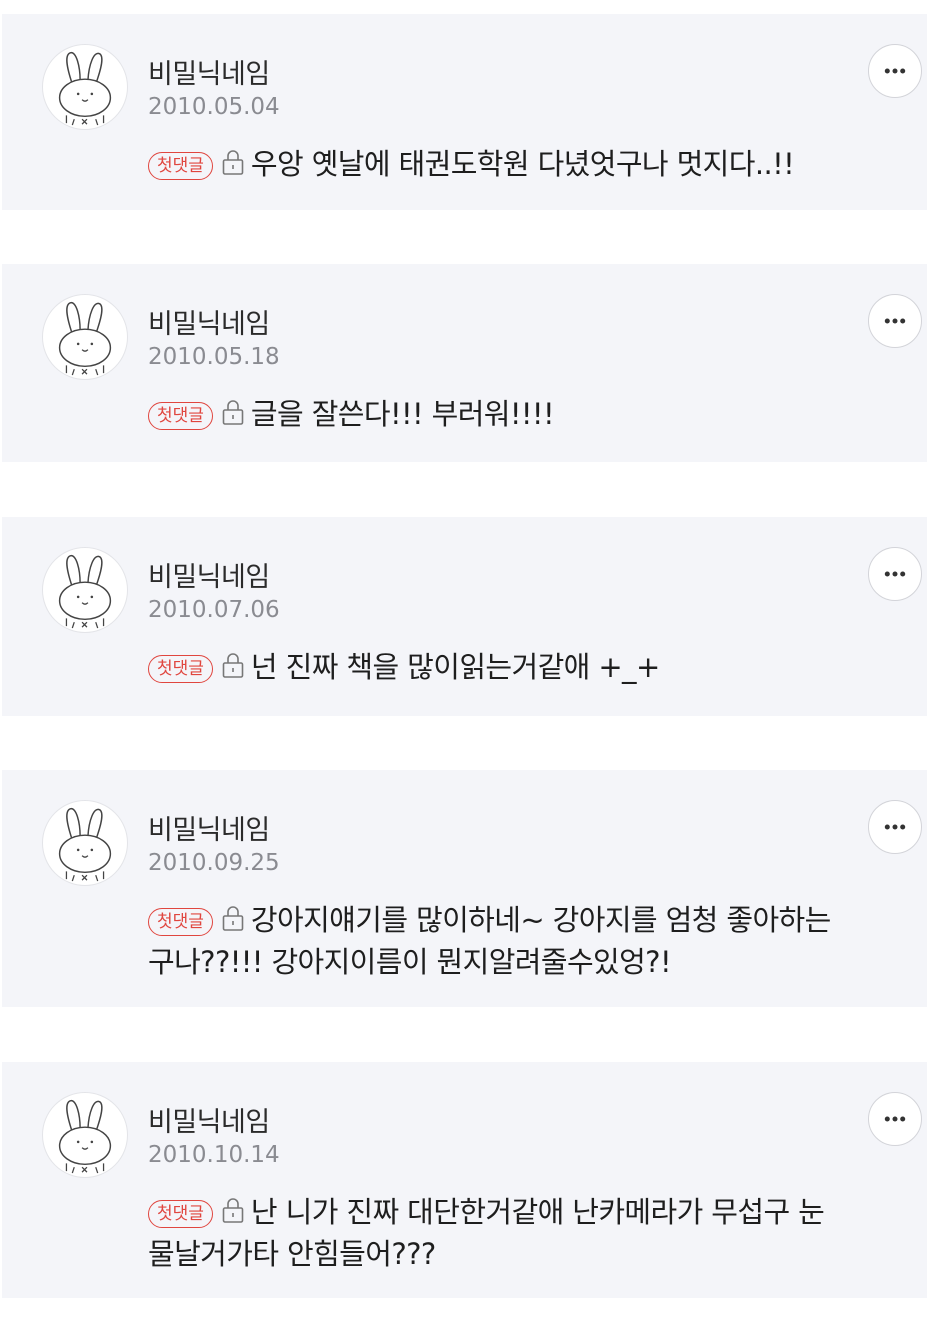 The width and height of the screenshot is (940, 1318). Describe the element at coordinates (522, 164) in the screenshot. I see `comment-text: 우앙 옛날에 태권도학원 다녔엇구나 멋지다..!!` at that location.